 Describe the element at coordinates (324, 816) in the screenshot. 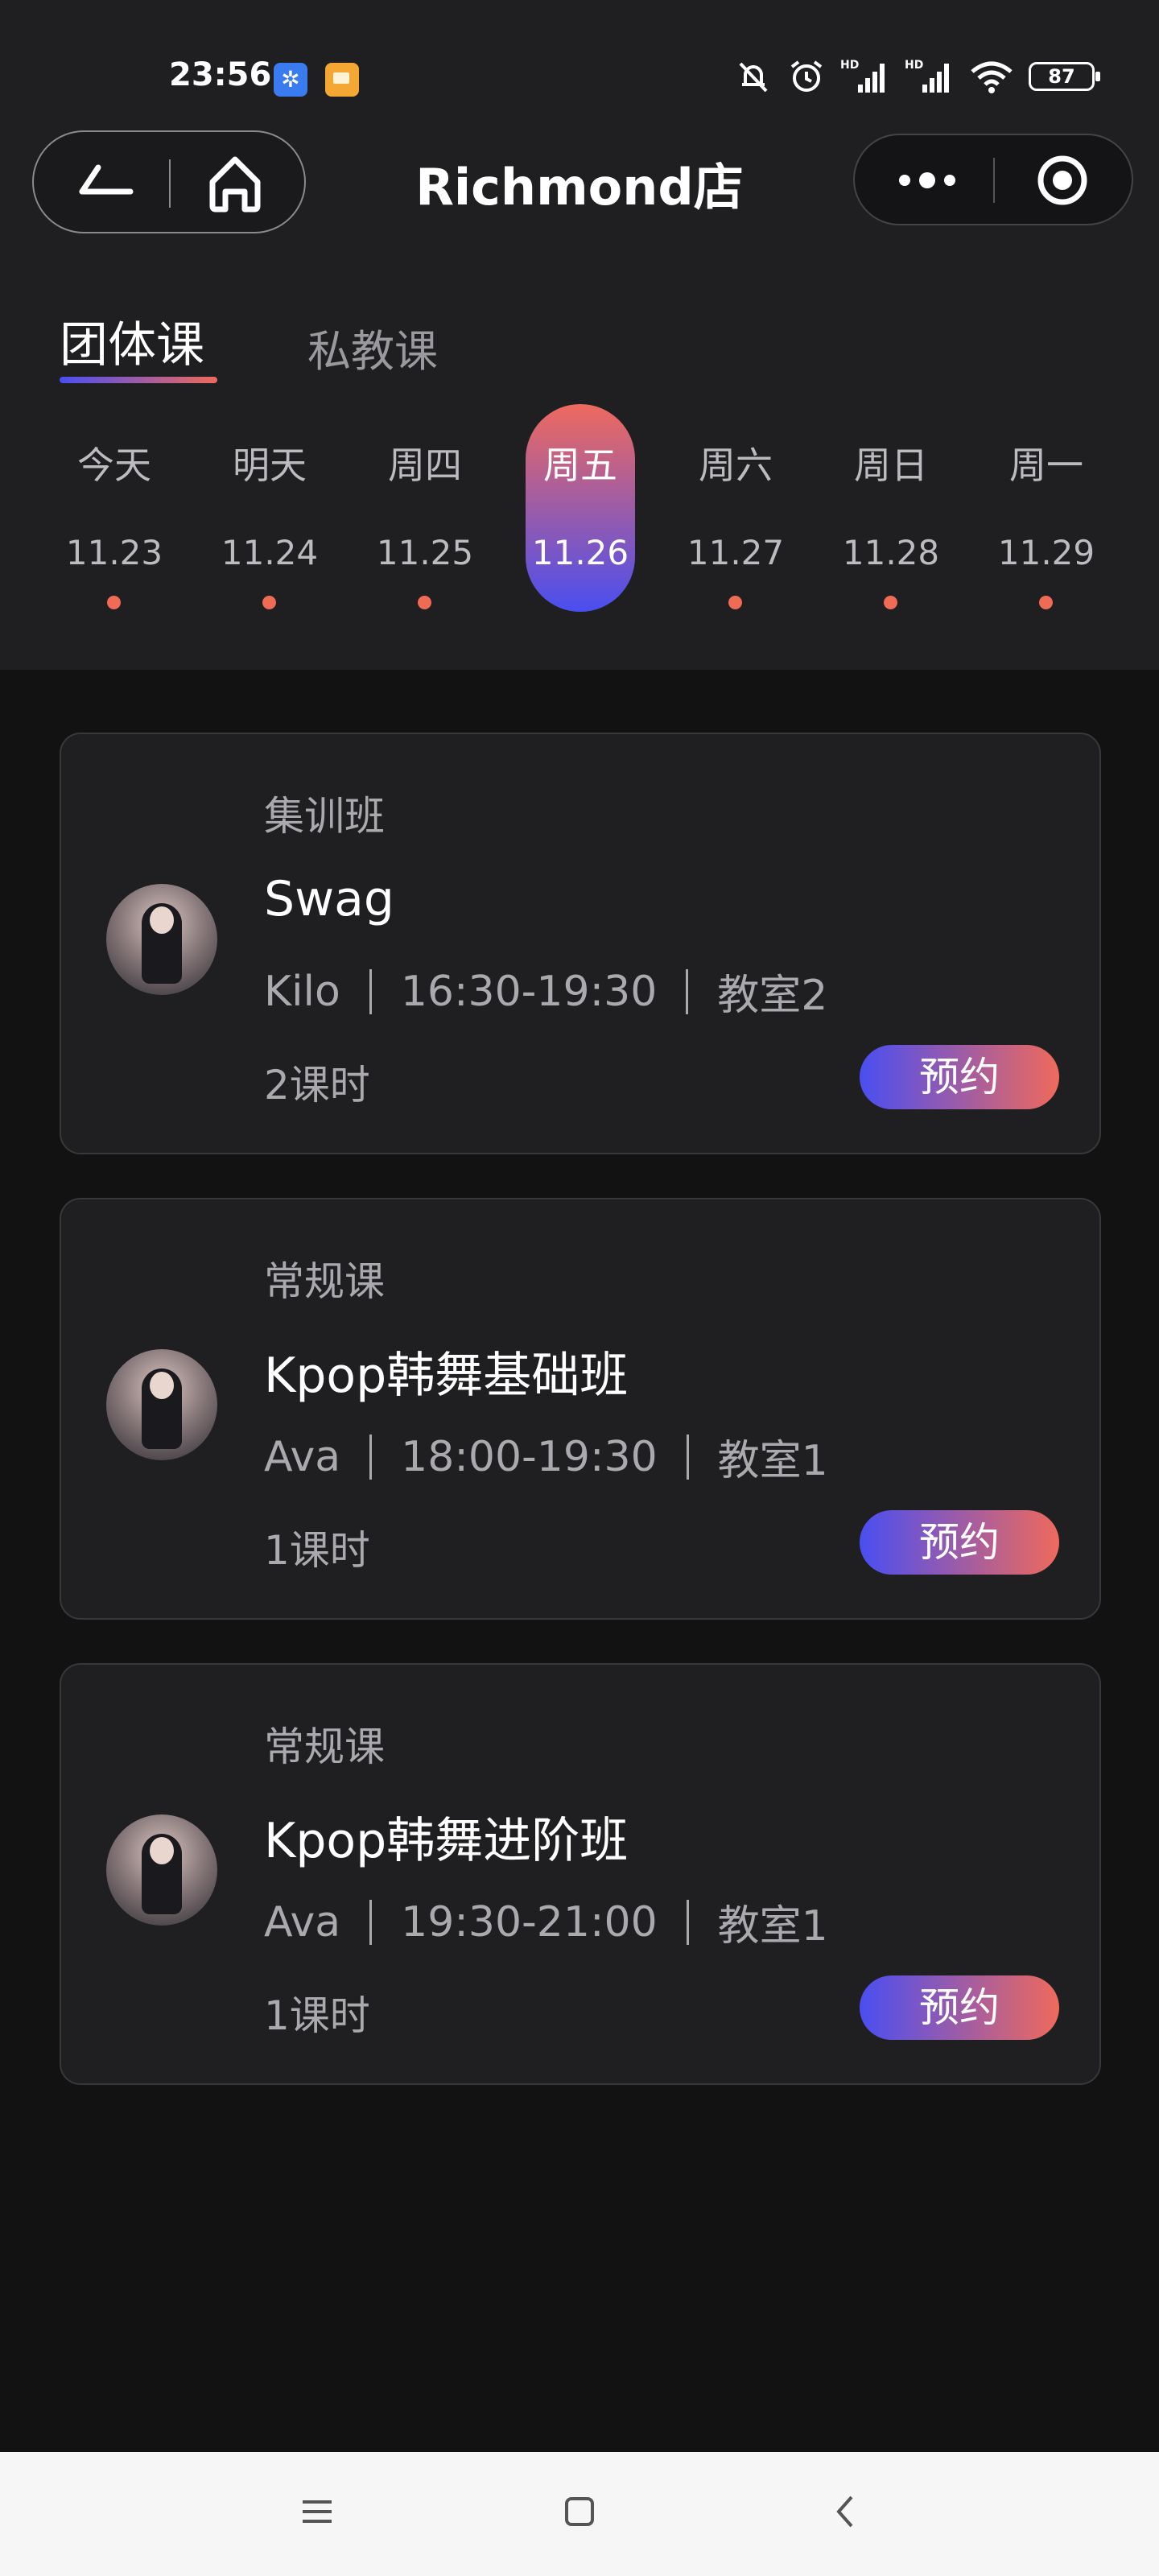

I see `class-type: 集训班` at that location.